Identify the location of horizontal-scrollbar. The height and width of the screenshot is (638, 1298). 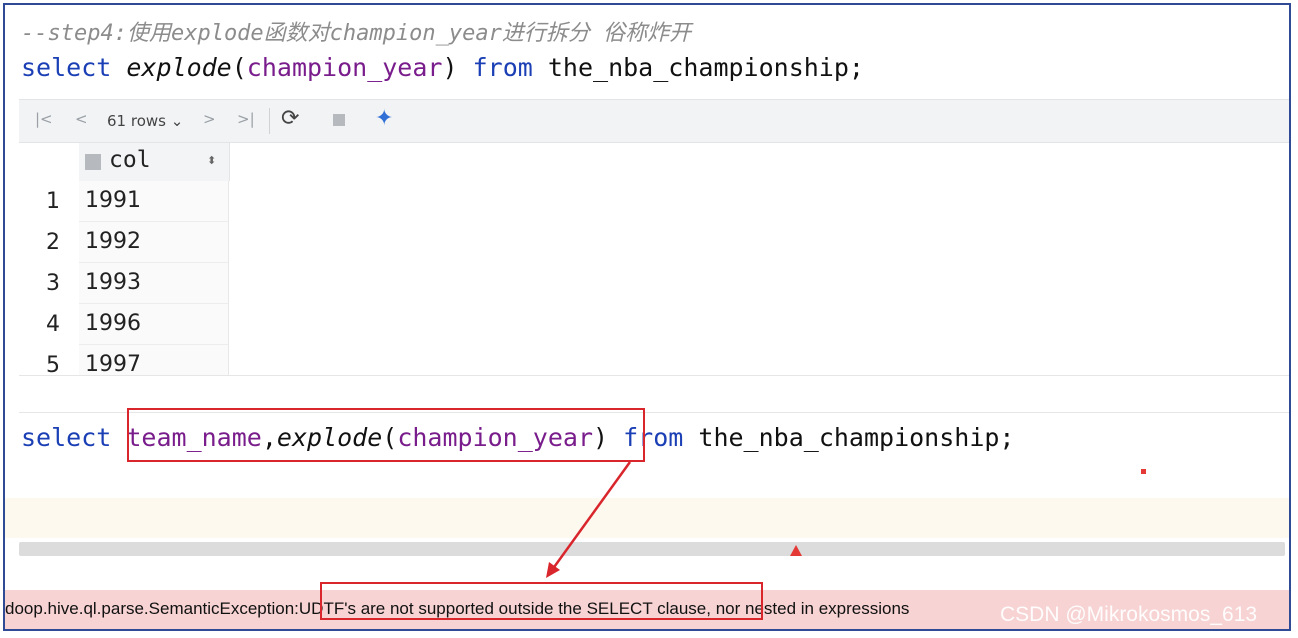
(652, 549).